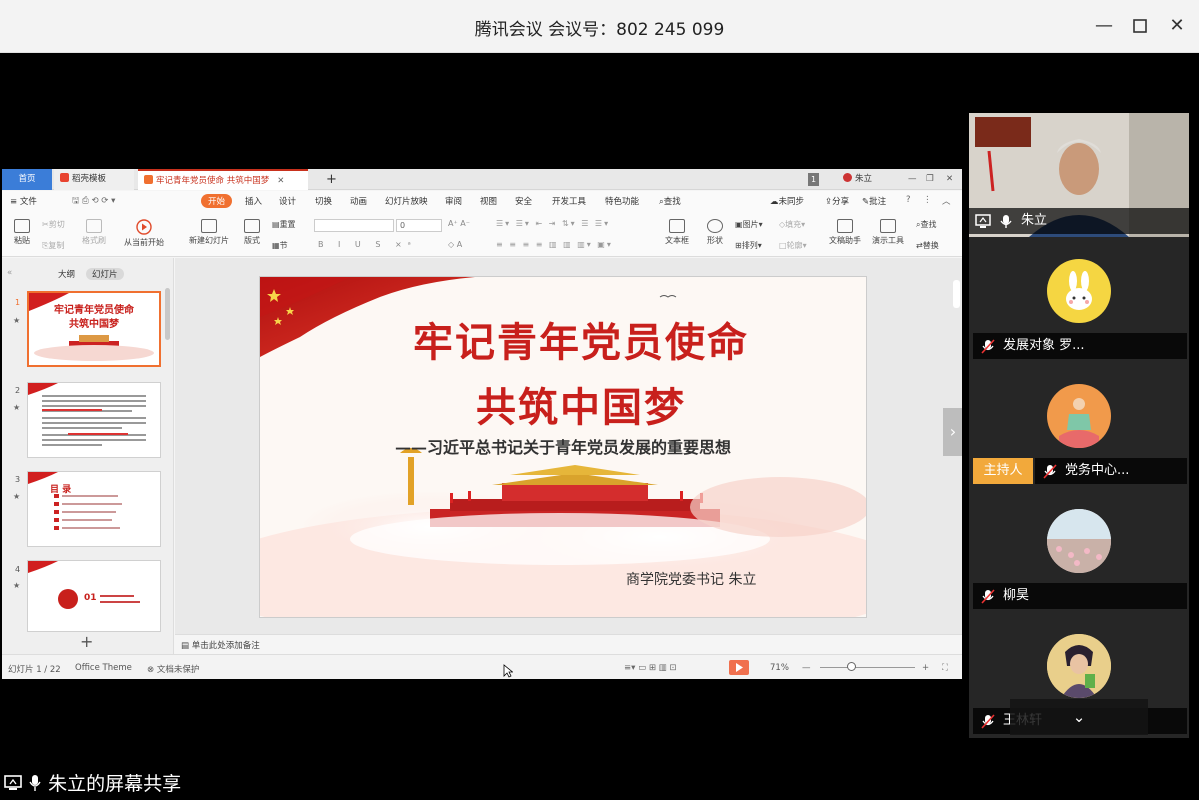 This screenshot has height=800, width=1199. What do you see at coordinates (94, 509) in the screenshot?
I see `slide-thumbnail-3: 目 录` at bounding box center [94, 509].